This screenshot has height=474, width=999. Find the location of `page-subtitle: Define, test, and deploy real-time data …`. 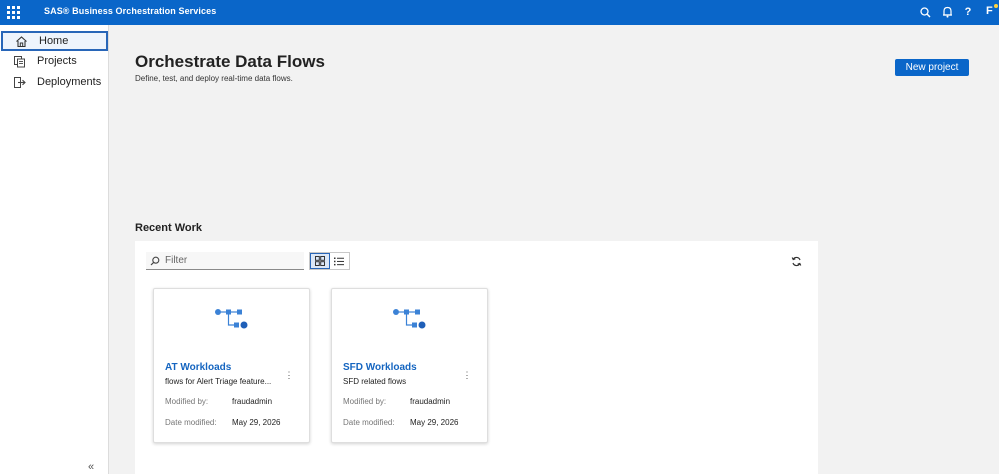

page-subtitle: Define, test, and deploy real-time data … is located at coordinates (214, 78).